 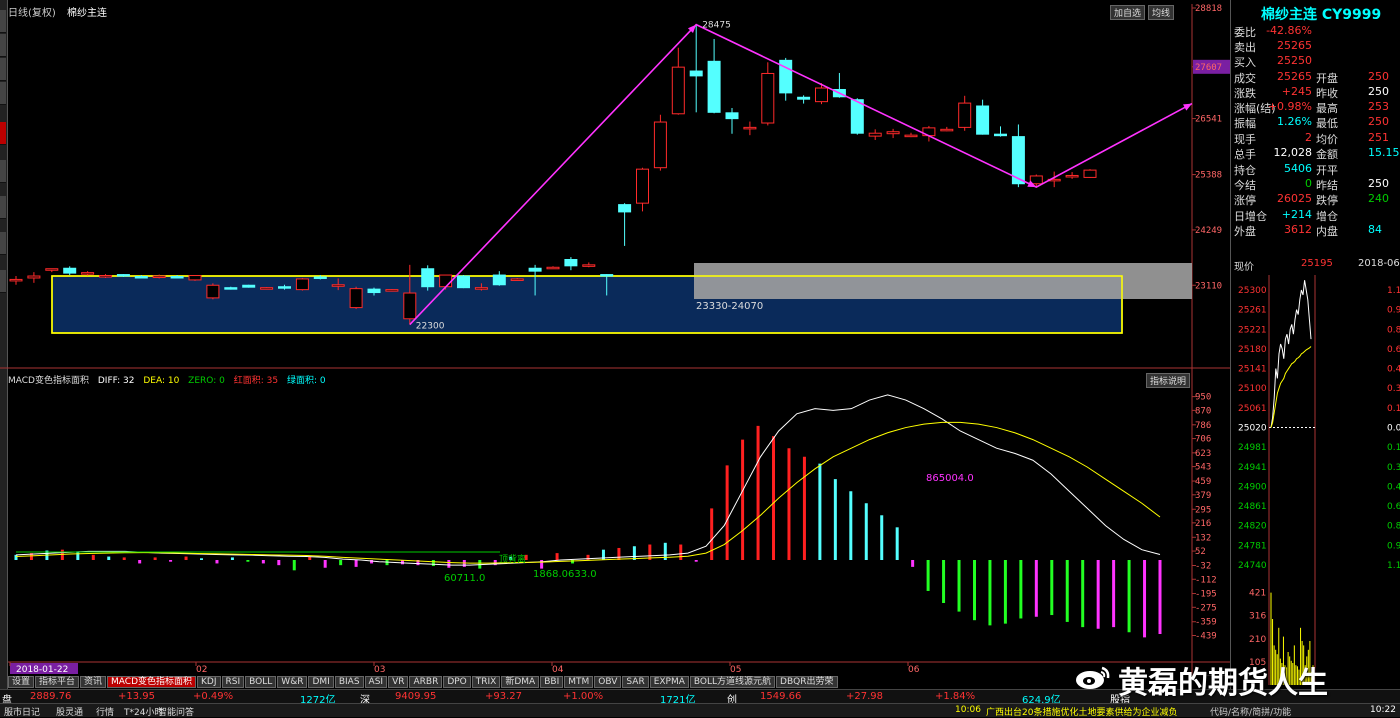 What do you see at coordinates (1317, 199) in the screenshot?
I see `quote-row: 涨停 26025 跌停 240` at bounding box center [1317, 199].